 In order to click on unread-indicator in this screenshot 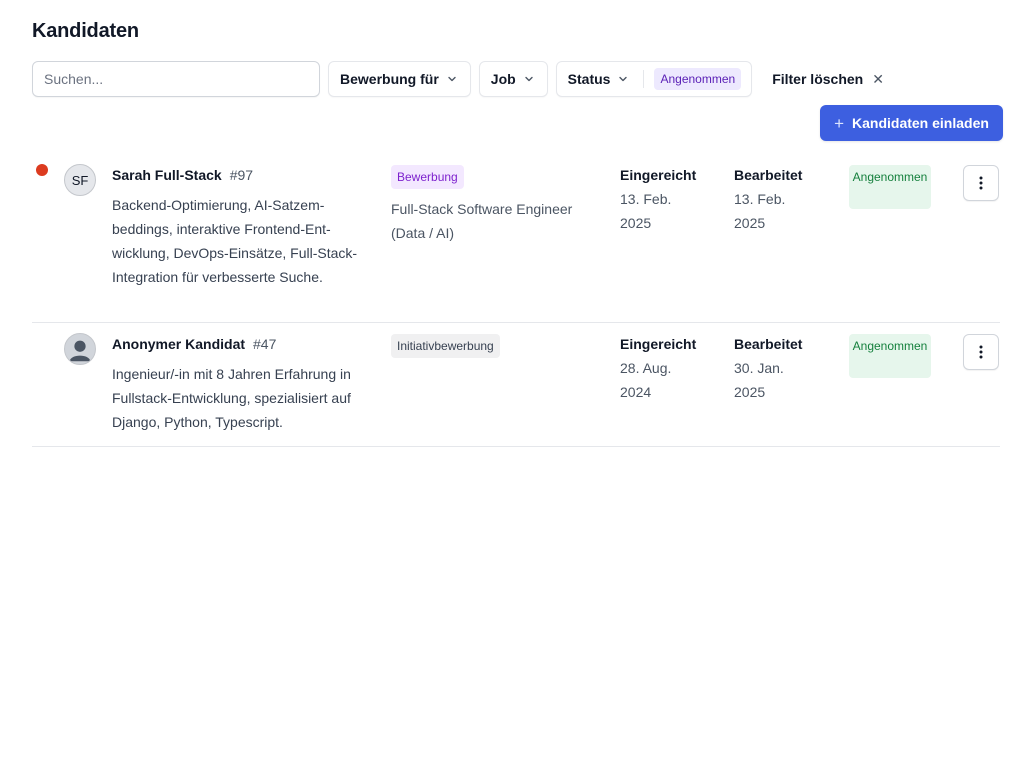, I will do `click(42, 170)`.